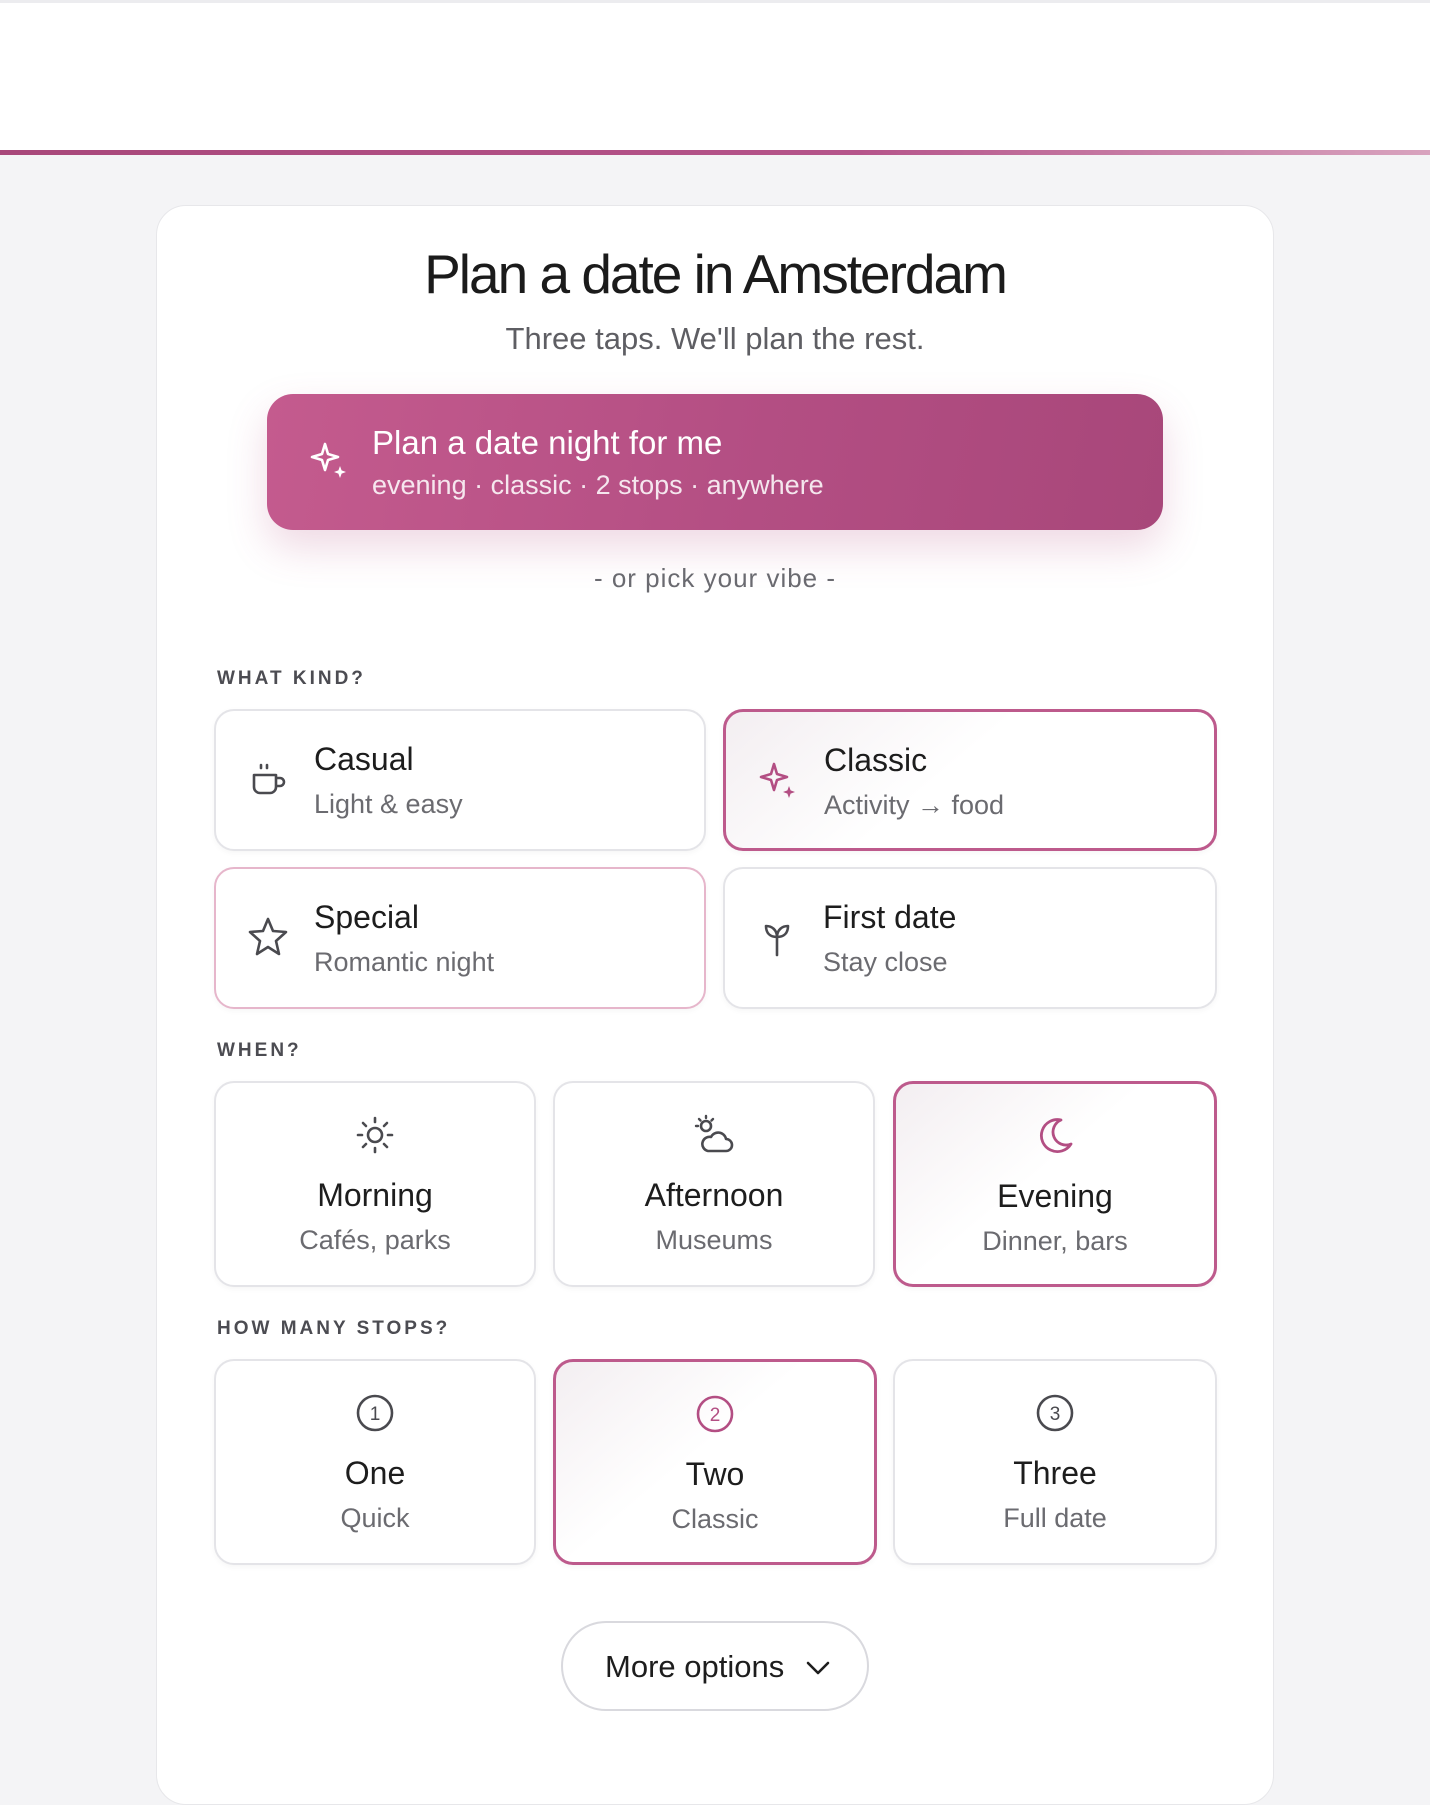 This screenshot has height=1805, width=1430. What do you see at coordinates (1055, 1196) in the screenshot?
I see `option-label: Evening` at bounding box center [1055, 1196].